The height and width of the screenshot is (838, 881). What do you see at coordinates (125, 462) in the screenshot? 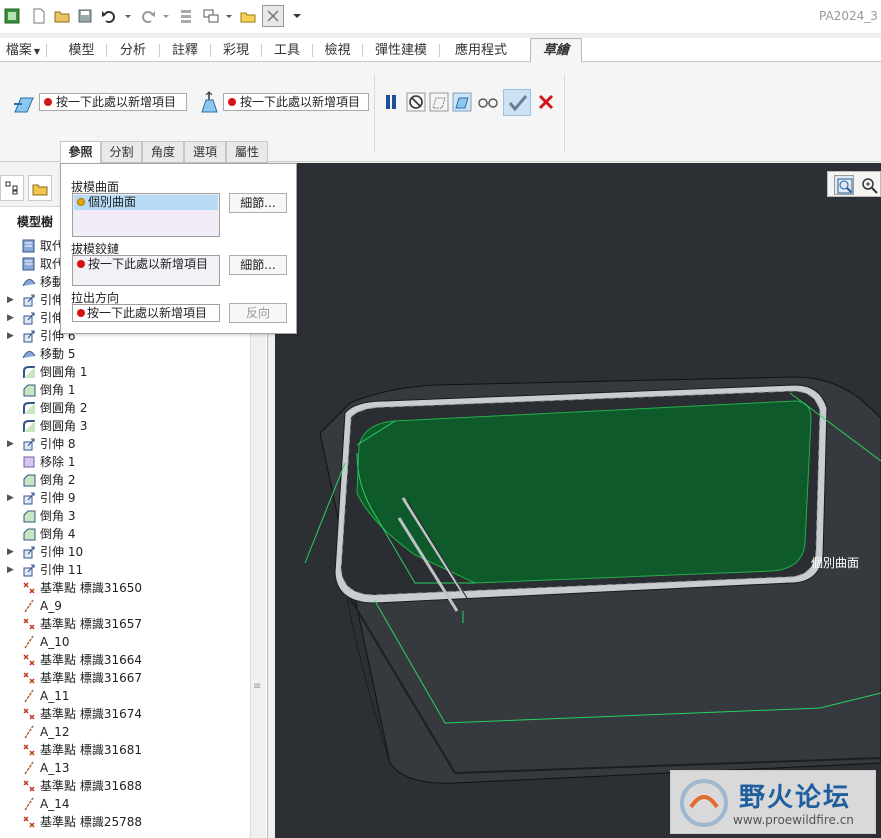
I see `tree-item: 移除 1` at bounding box center [125, 462].